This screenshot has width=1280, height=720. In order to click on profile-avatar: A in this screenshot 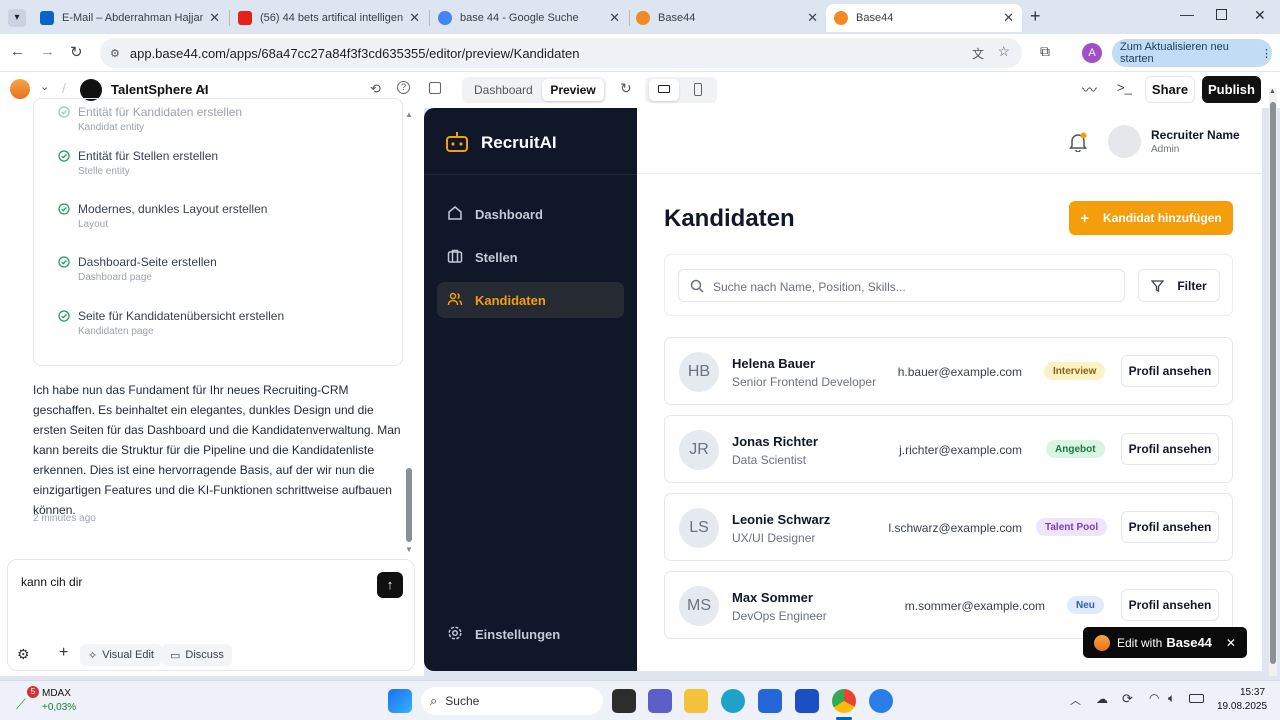, I will do `click(1092, 53)`.